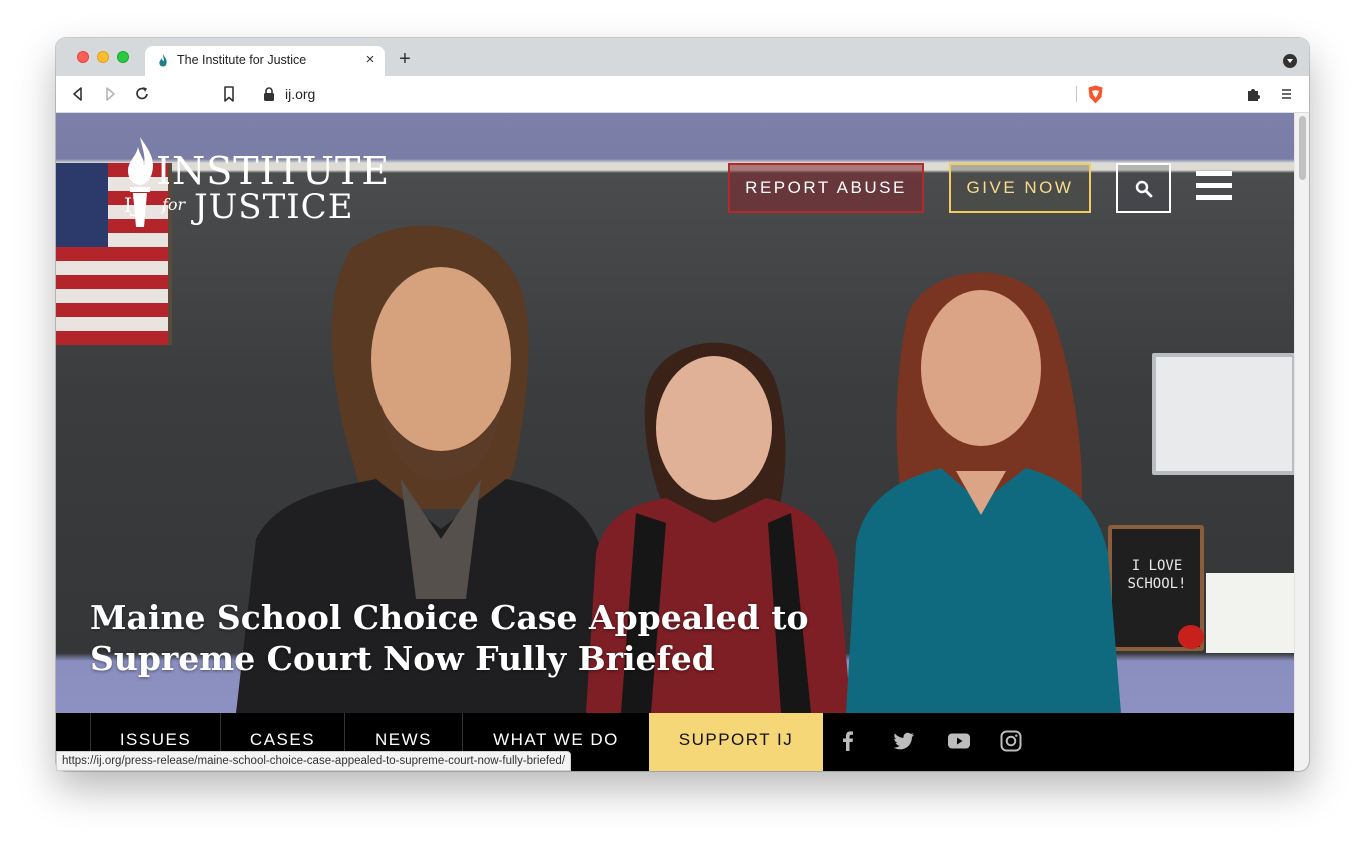 This screenshot has height=846, width=1365. Describe the element at coordinates (103, 57) in the screenshot. I see `minimize-window-button` at that location.